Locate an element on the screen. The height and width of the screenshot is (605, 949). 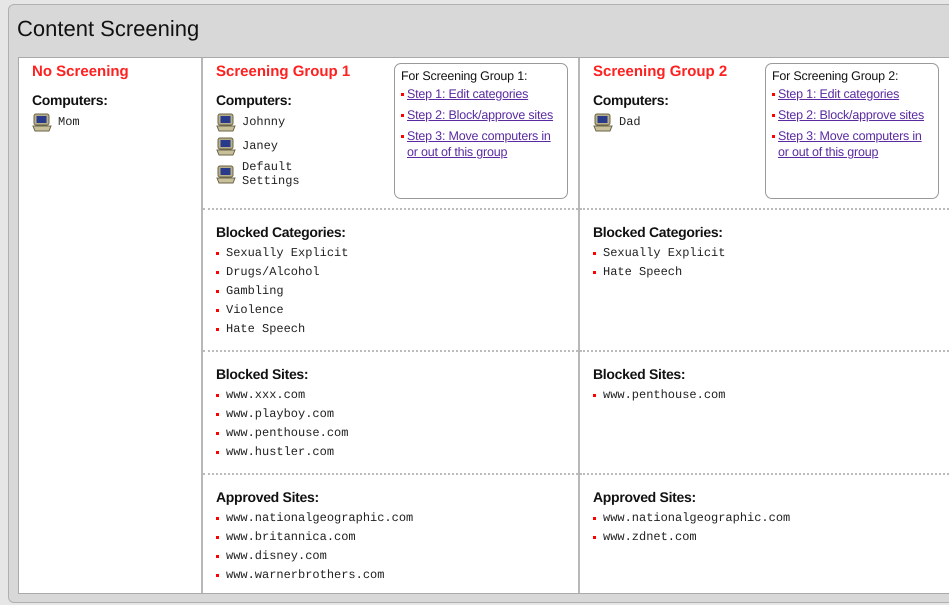
group-title: Screening Group 1 is located at coordinates (283, 71).